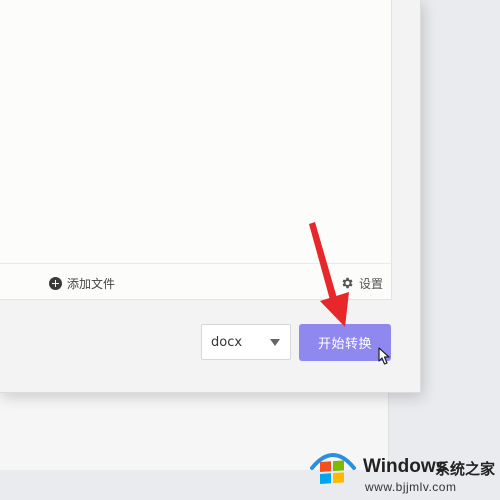 Image resolution: width=500 pixels, height=500 pixels. I want to click on add-file-button: 添加文件, so click(82, 283).